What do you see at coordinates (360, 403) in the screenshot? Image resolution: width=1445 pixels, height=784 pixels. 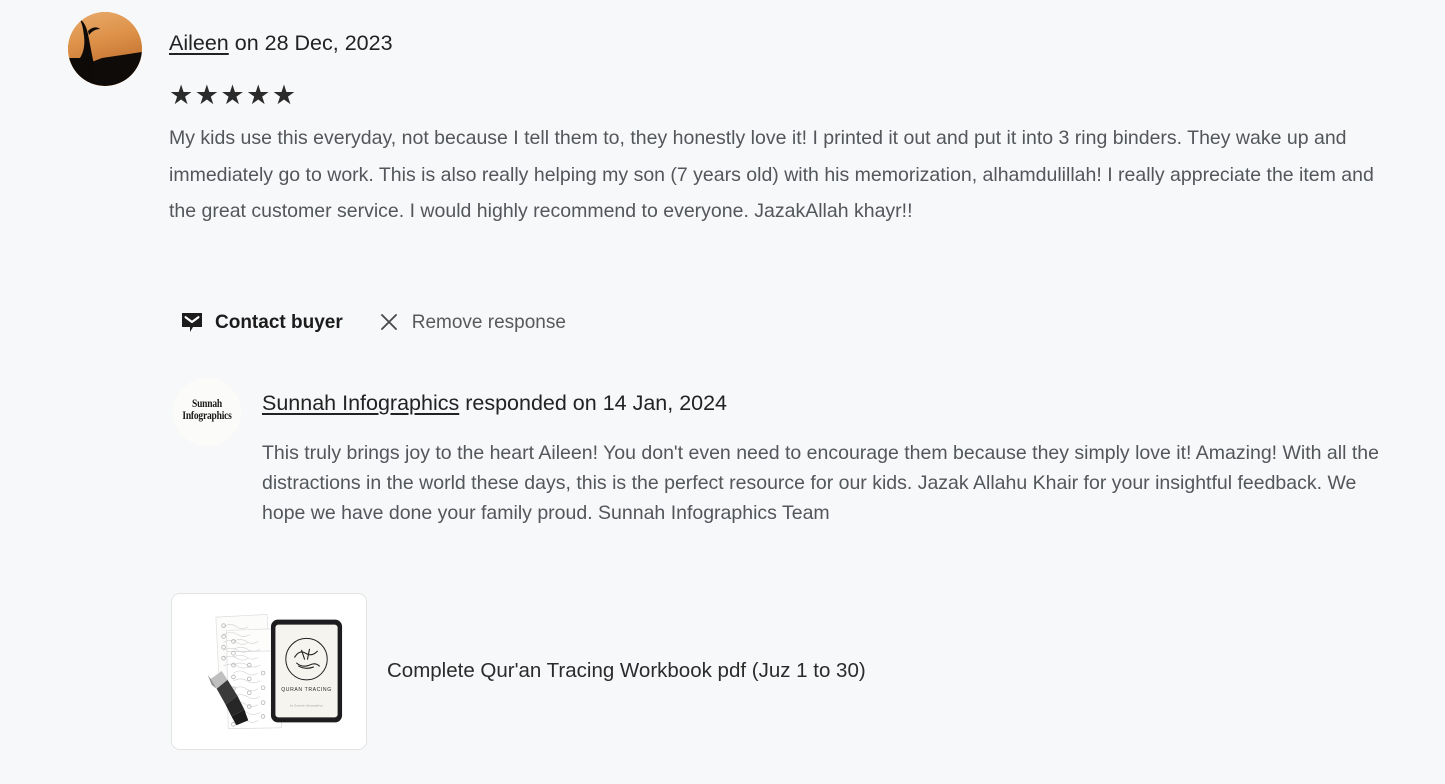 I see `shop-name-link: Sunnah Infographics` at bounding box center [360, 403].